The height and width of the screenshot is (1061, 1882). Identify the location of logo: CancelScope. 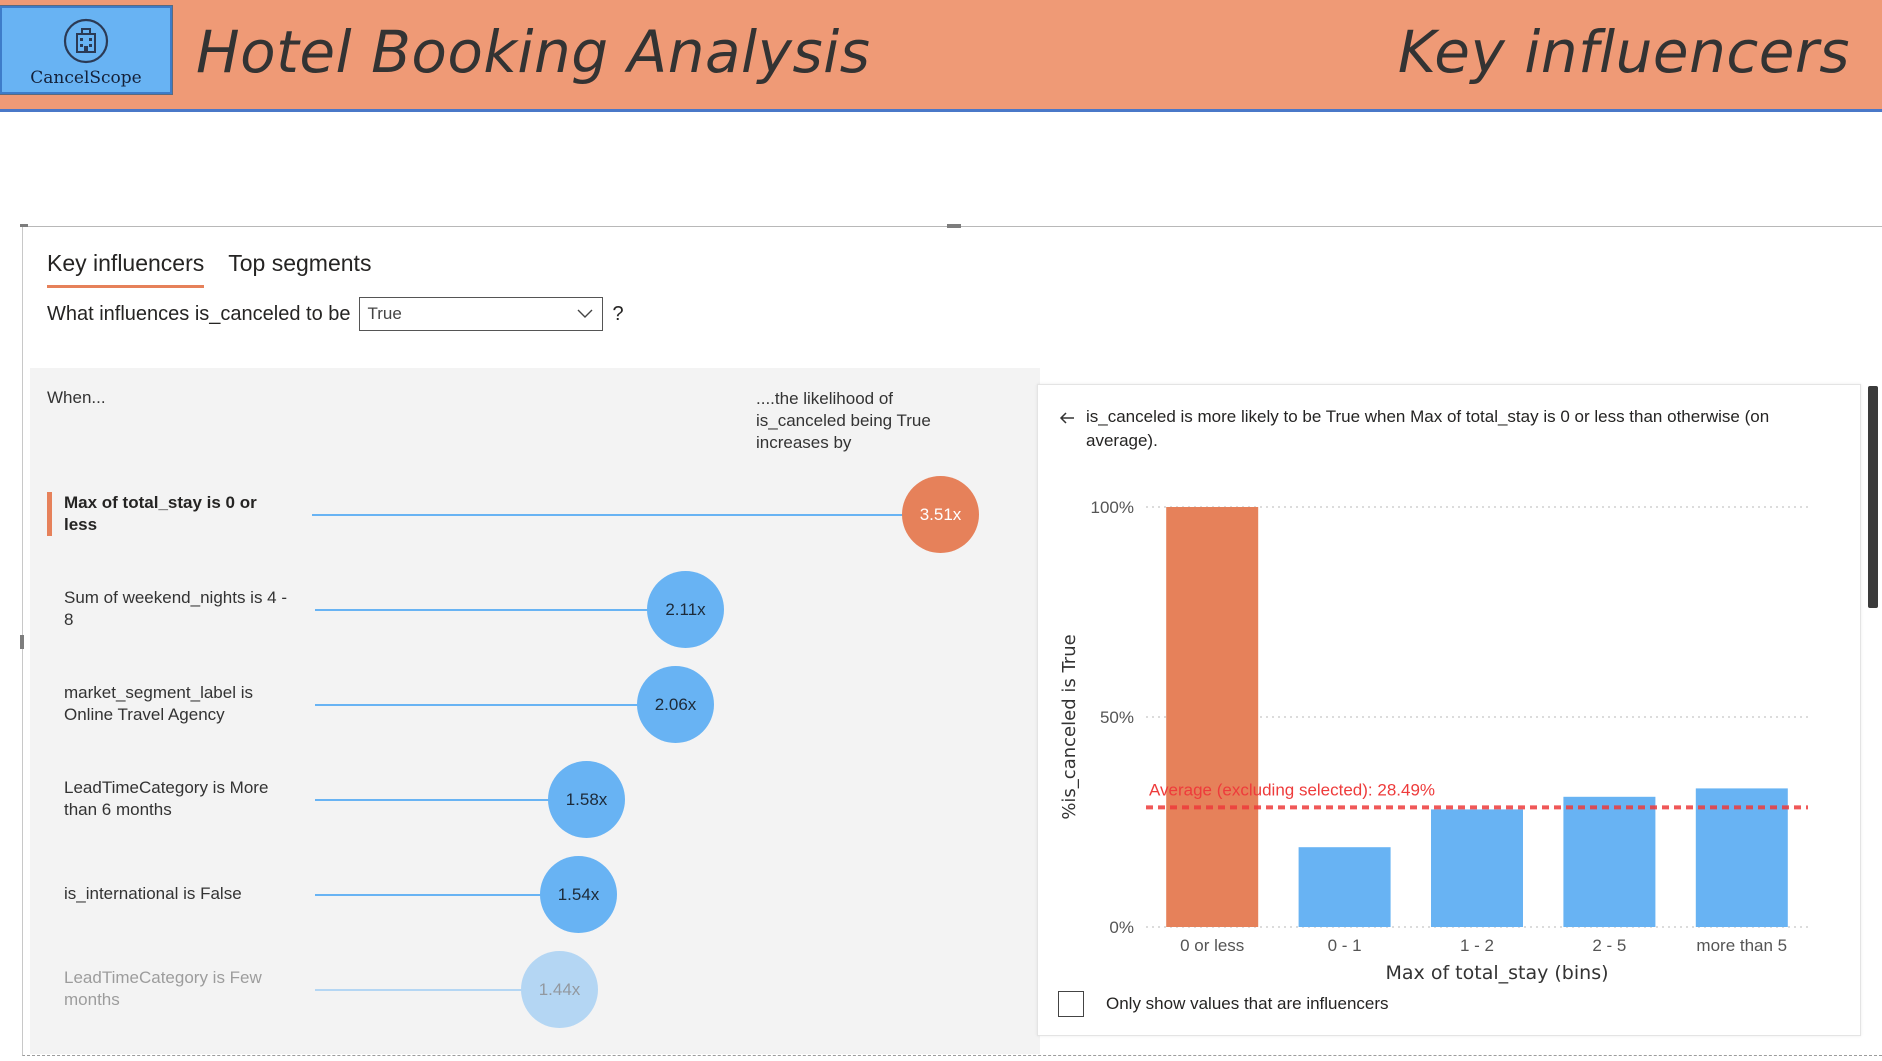
(86, 50).